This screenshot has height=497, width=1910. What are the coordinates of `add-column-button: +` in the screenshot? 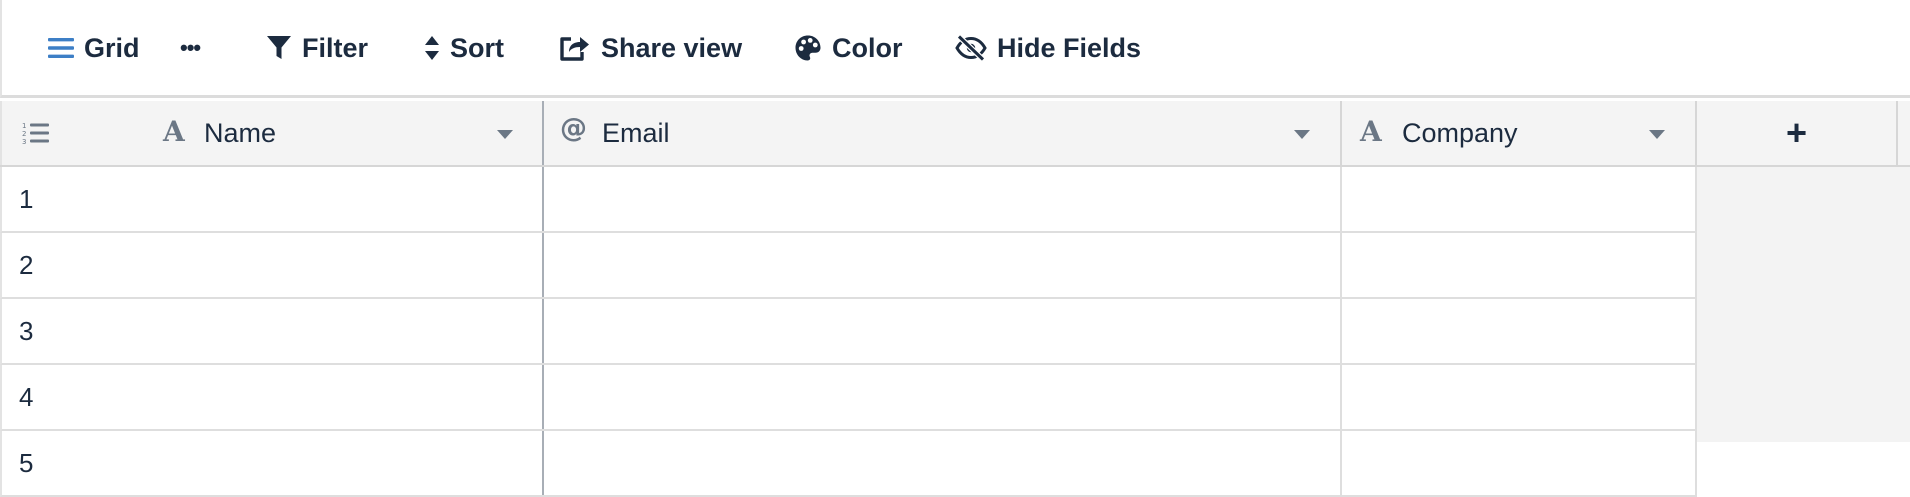 It's located at (1797, 133).